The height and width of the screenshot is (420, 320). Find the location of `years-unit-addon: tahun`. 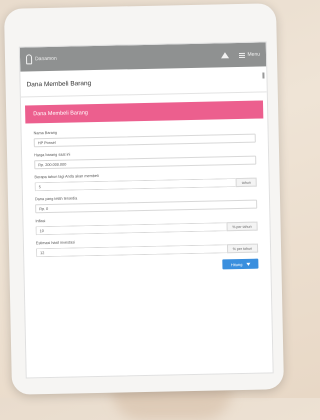

years-unit-addon: tahun is located at coordinates (246, 182).